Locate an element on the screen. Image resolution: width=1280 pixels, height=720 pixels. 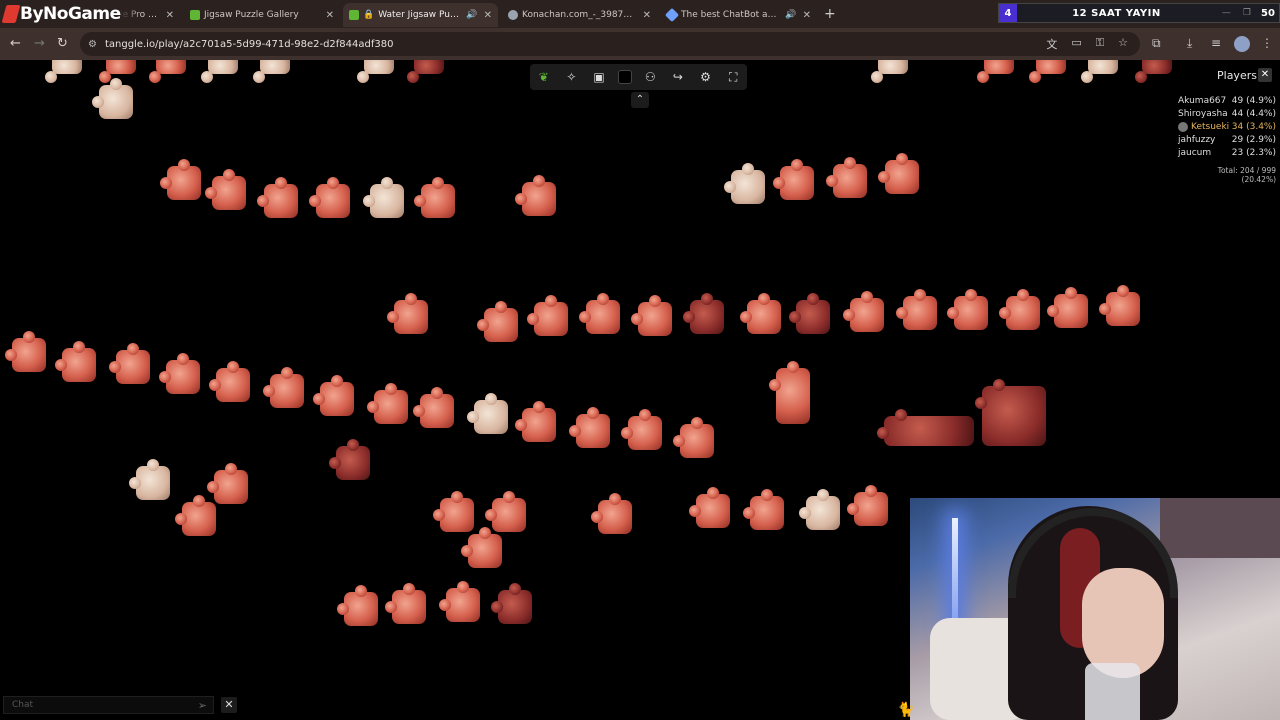
reload-icon: ↻ is located at coordinates (62, 43).